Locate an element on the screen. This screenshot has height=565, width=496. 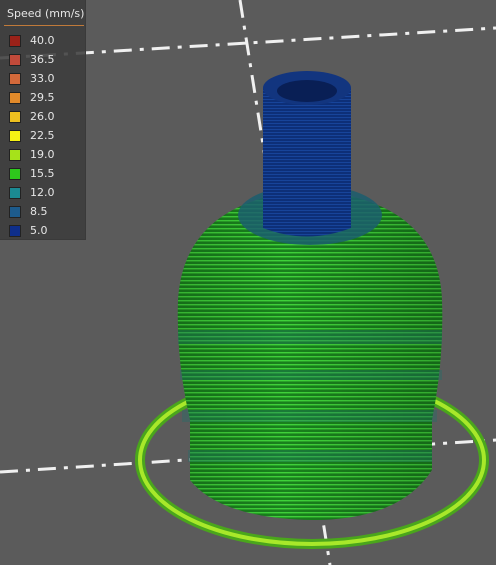
legend-label: 26.0 is located at coordinates (42, 116).